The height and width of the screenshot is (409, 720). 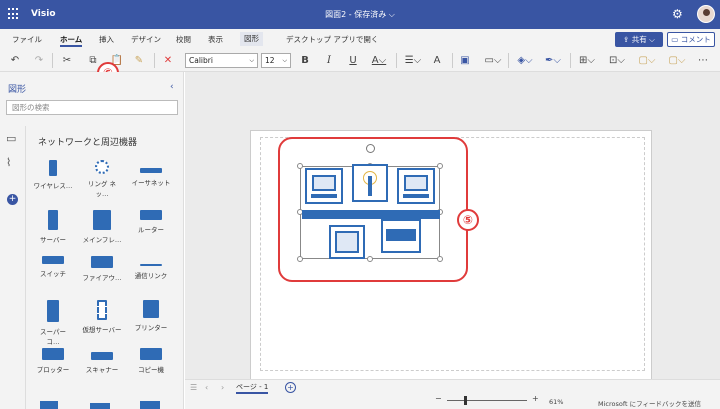 What do you see at coordinates (373, 209) in the screenshot?
I see `selection-highlight` at bounding box center [373, 209].